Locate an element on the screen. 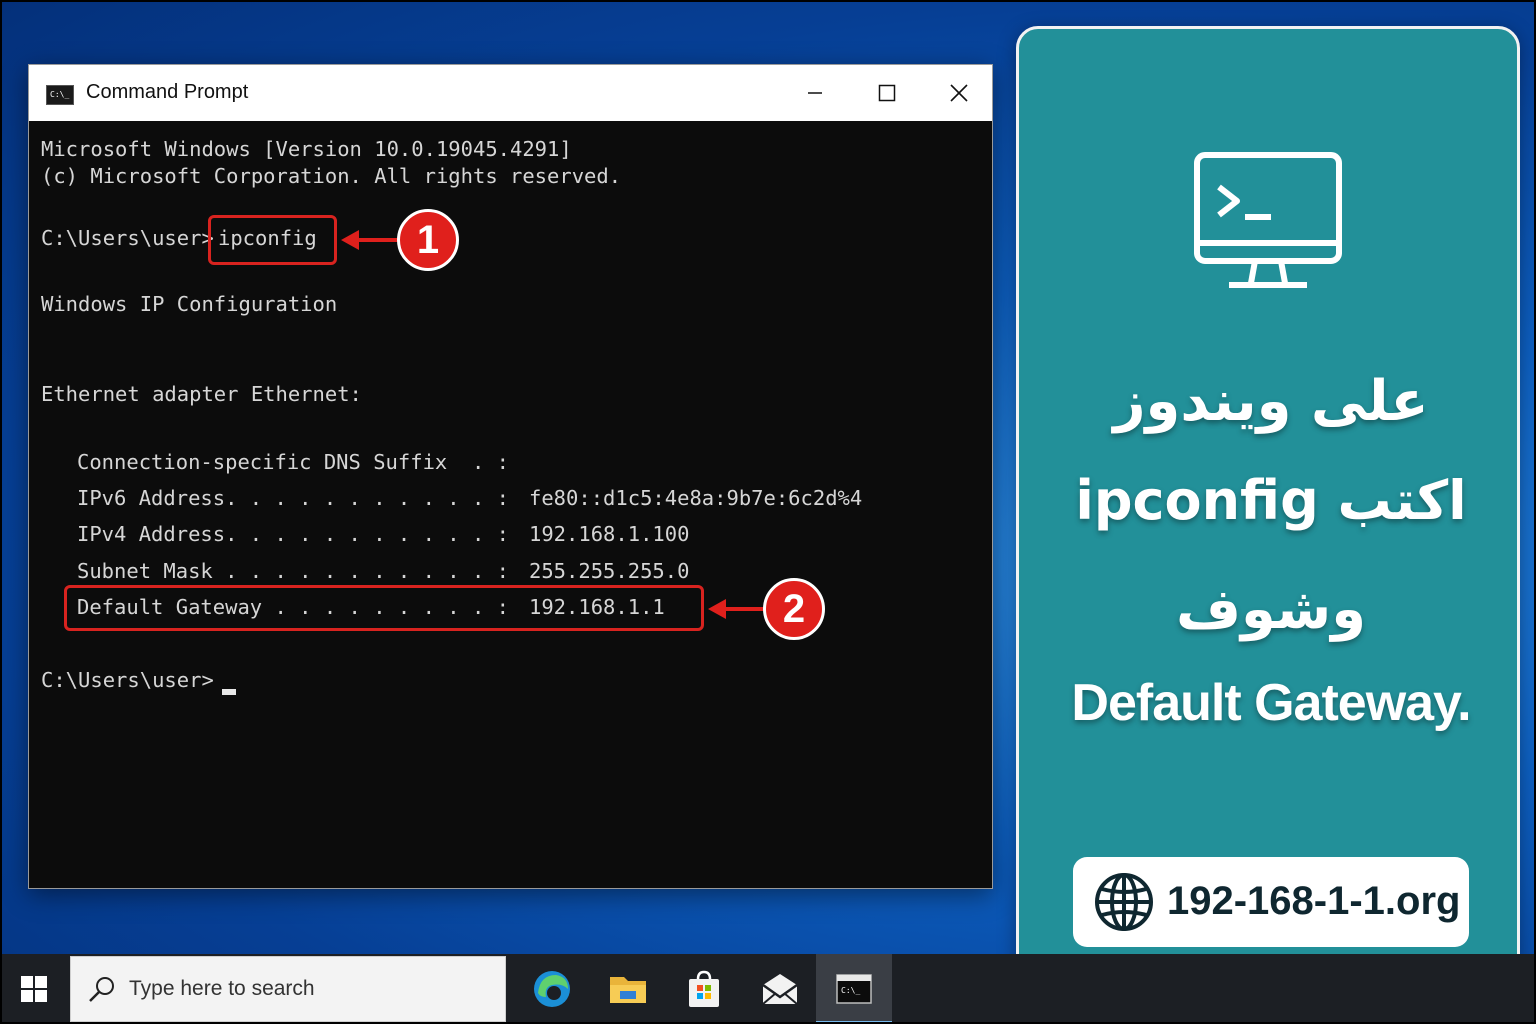 This screenshot has height=1024, width=1536. console-row-label: Subnet Mask . . . . . . . . . . . : is located at coordinates (293, 571).